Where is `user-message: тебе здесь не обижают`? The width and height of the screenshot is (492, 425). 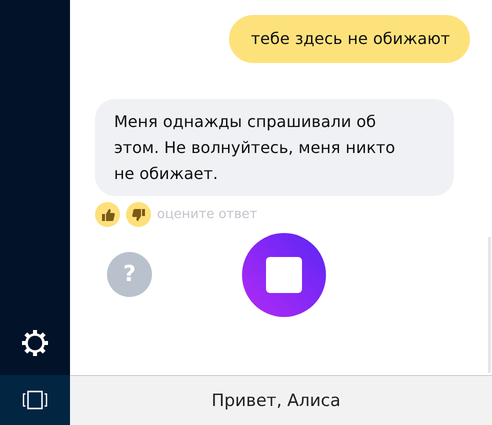
user-message: тебе здесь не обижают is located at coordinates (349, 39).